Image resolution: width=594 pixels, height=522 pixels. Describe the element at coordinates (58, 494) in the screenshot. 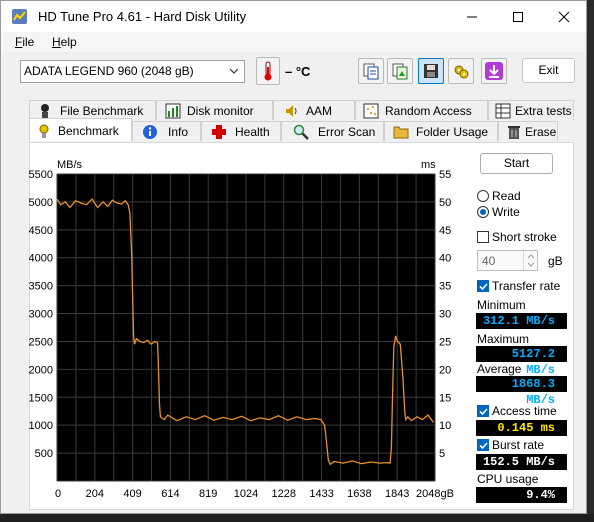

I see `x-tick-label: 0` at that location.